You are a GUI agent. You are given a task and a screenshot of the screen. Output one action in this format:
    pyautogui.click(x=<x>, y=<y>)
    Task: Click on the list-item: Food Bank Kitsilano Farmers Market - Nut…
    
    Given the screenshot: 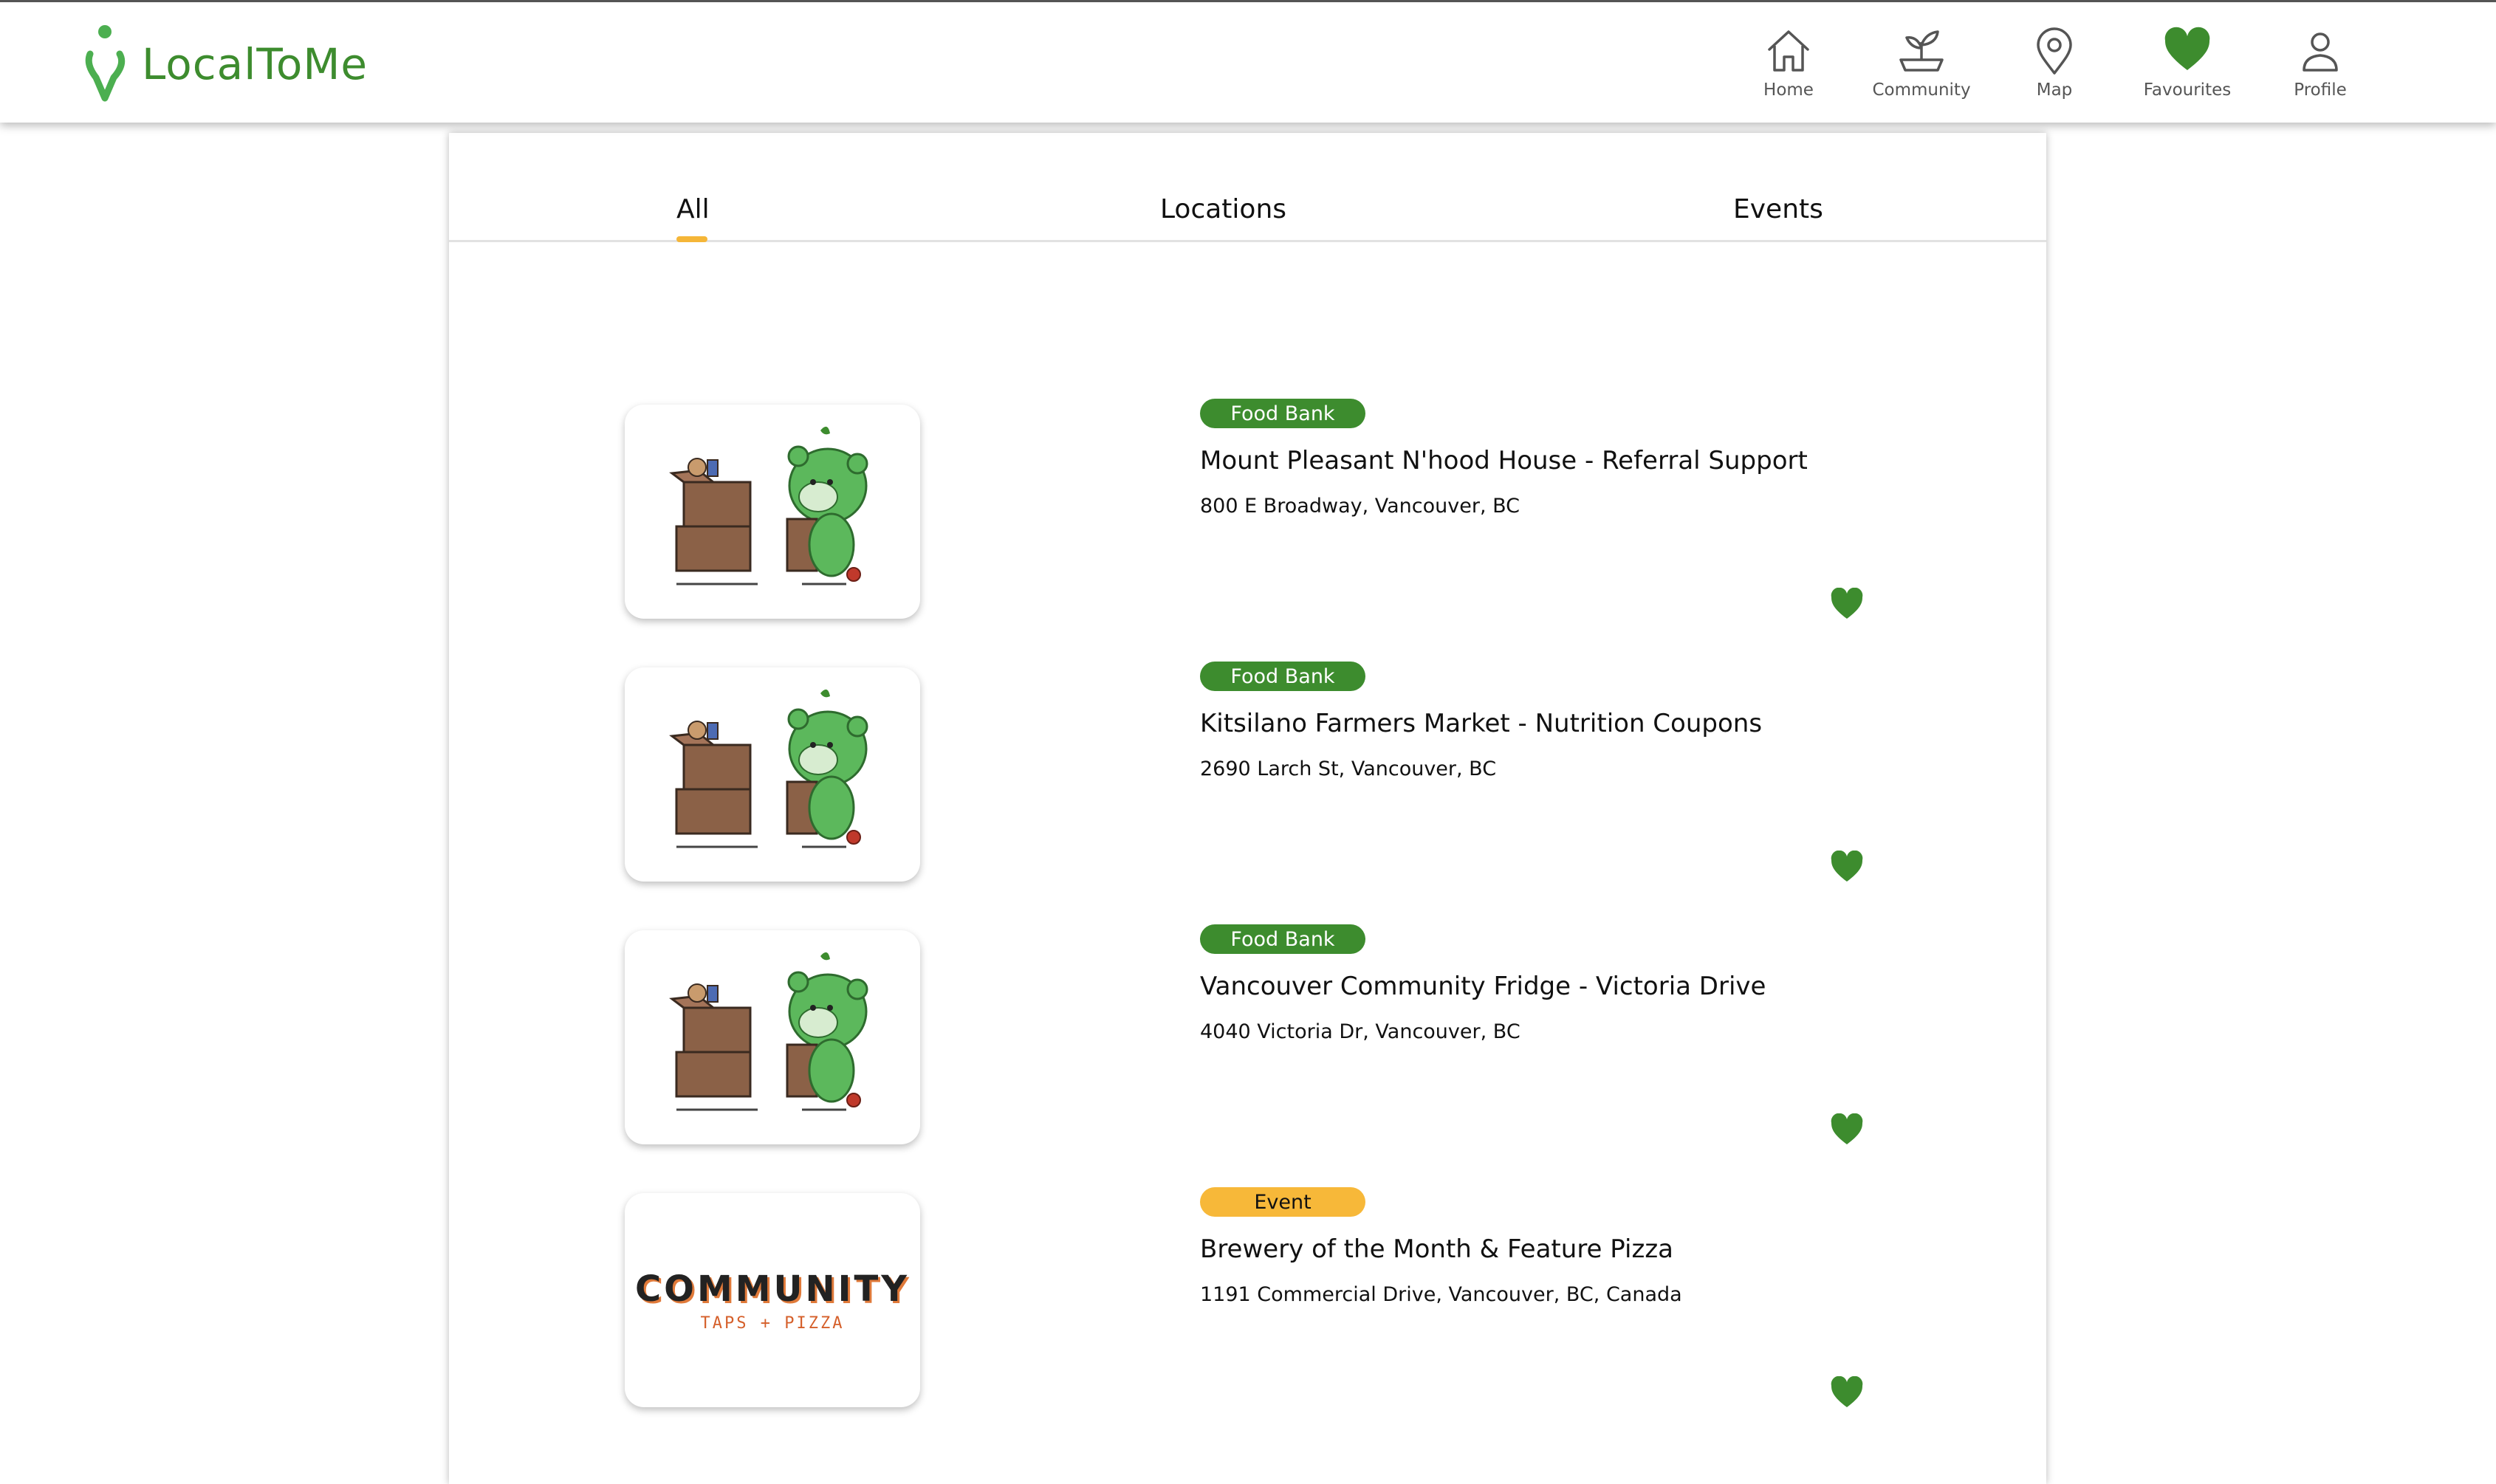 What is the action you would take?
    pyautogui.click(x=1248, y=786)
    